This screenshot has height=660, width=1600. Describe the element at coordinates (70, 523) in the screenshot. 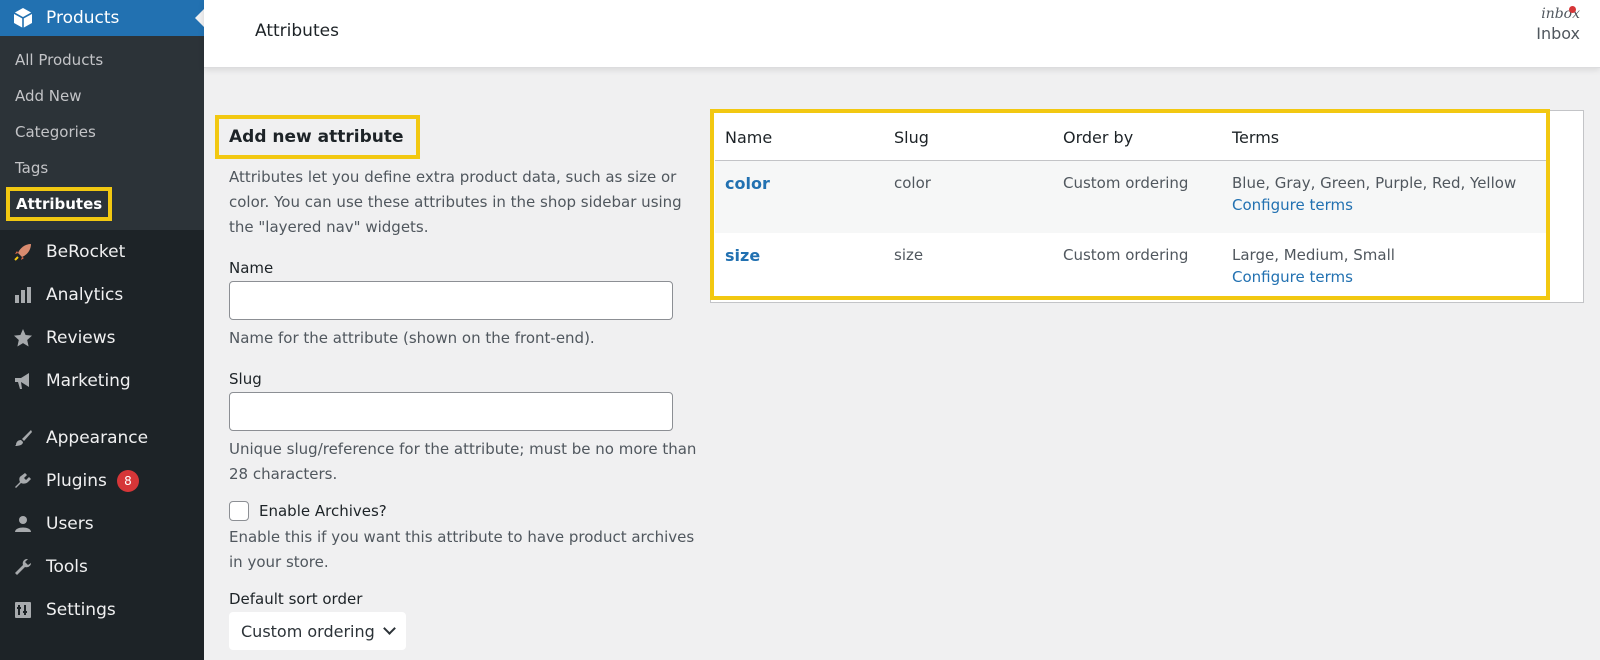

I see `sidebar-item-label: Users` at that location.